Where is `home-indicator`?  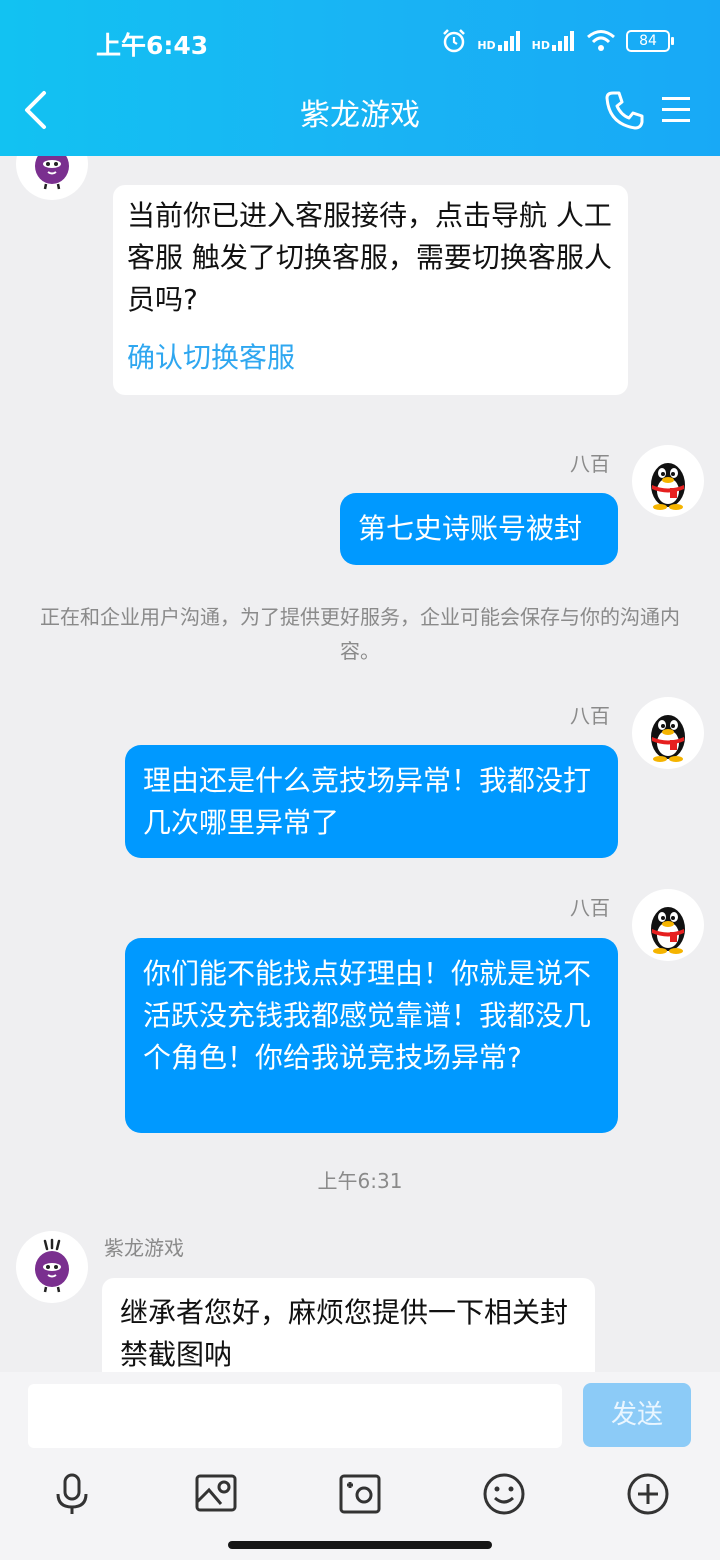
home-indicator is located at coordinates (360, 1545).